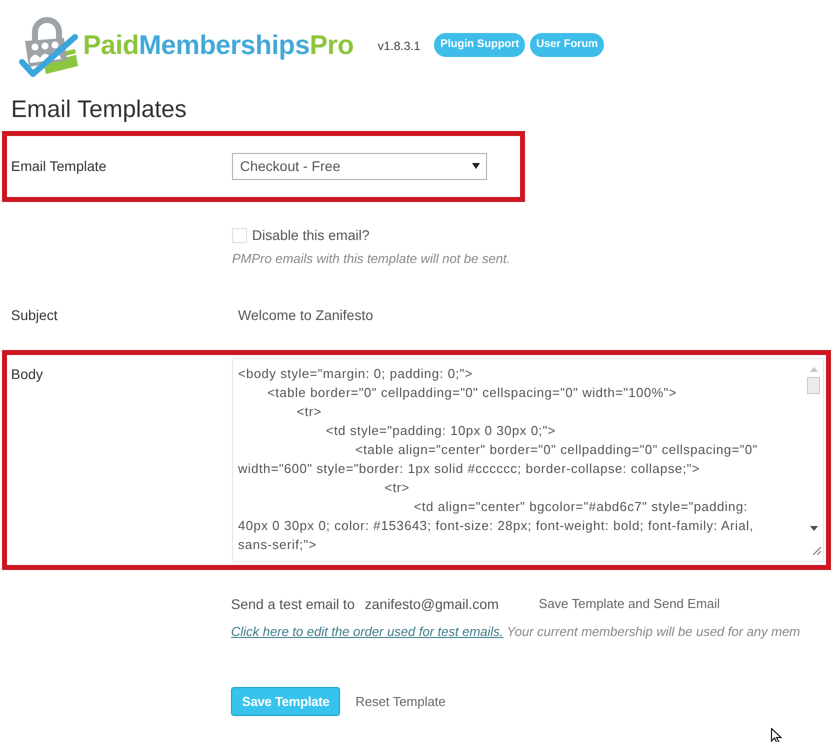 The height and width of the screenshot is (742, 840). What do you see at coordinates (629, 604) in the screenshot?
I see `send-test-email-button: Save Template and Send Email` at bounding box center [629, 604].